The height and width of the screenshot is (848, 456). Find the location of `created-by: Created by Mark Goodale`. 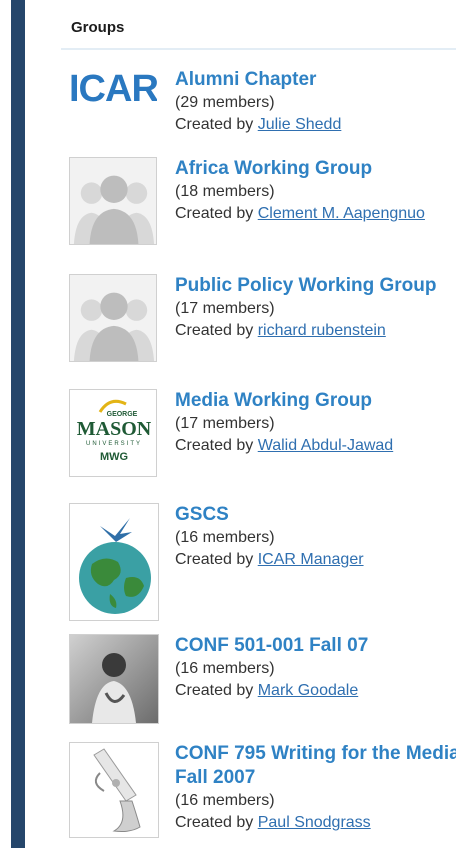

created-by: Created by Mark Goodale is located at coordinates (315, 691).